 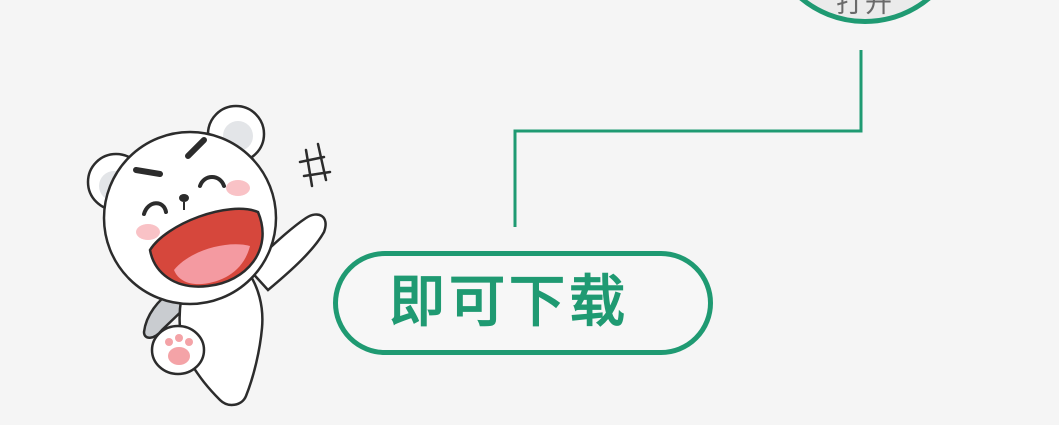 I want to click on download-button-label: 即可下载, so click(x=509, y=302).